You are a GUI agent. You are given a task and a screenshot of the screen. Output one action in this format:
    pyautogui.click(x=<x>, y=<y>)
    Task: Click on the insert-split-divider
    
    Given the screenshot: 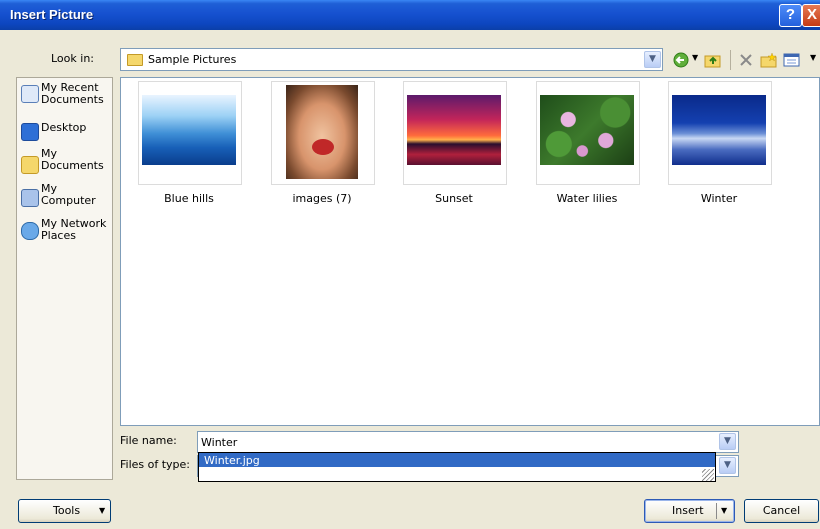 What is the action you would take?
    pyautogui.click(x=716, y=511)
    